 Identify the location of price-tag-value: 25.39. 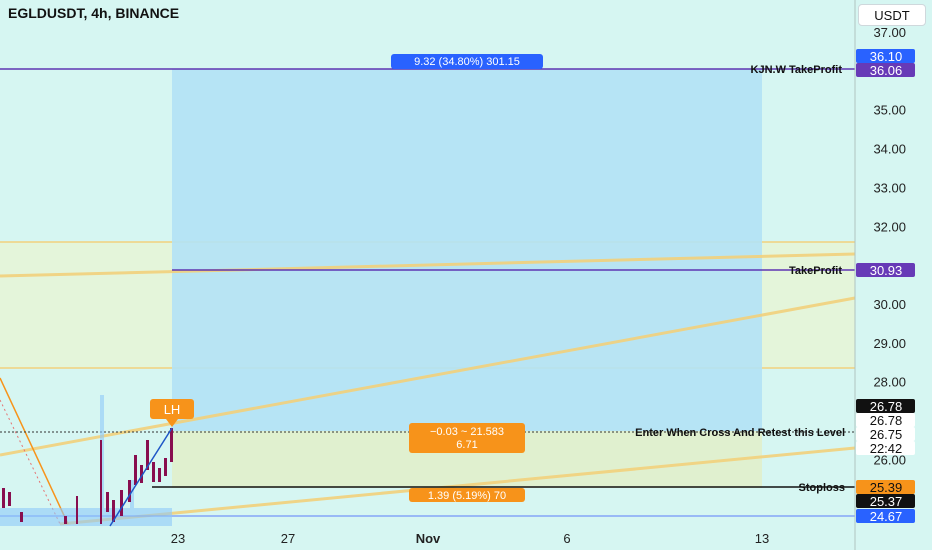
(886, 487).